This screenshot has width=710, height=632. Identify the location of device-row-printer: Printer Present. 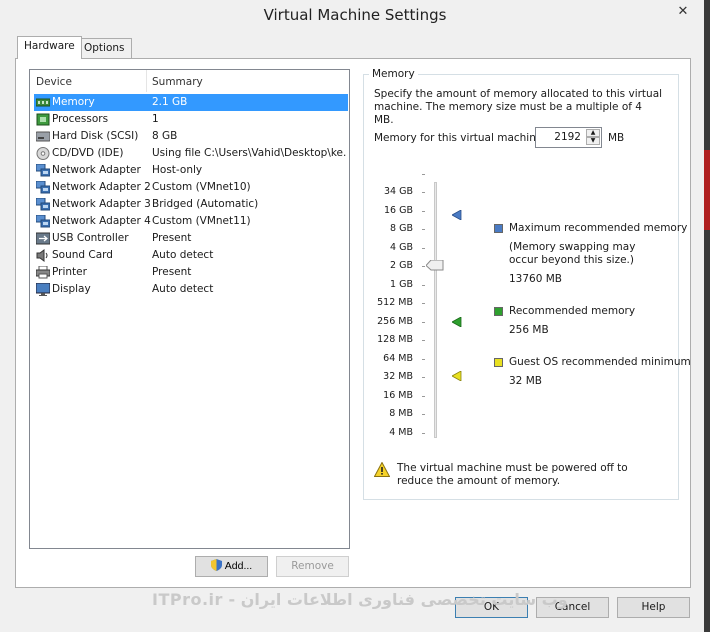
(191, 272).